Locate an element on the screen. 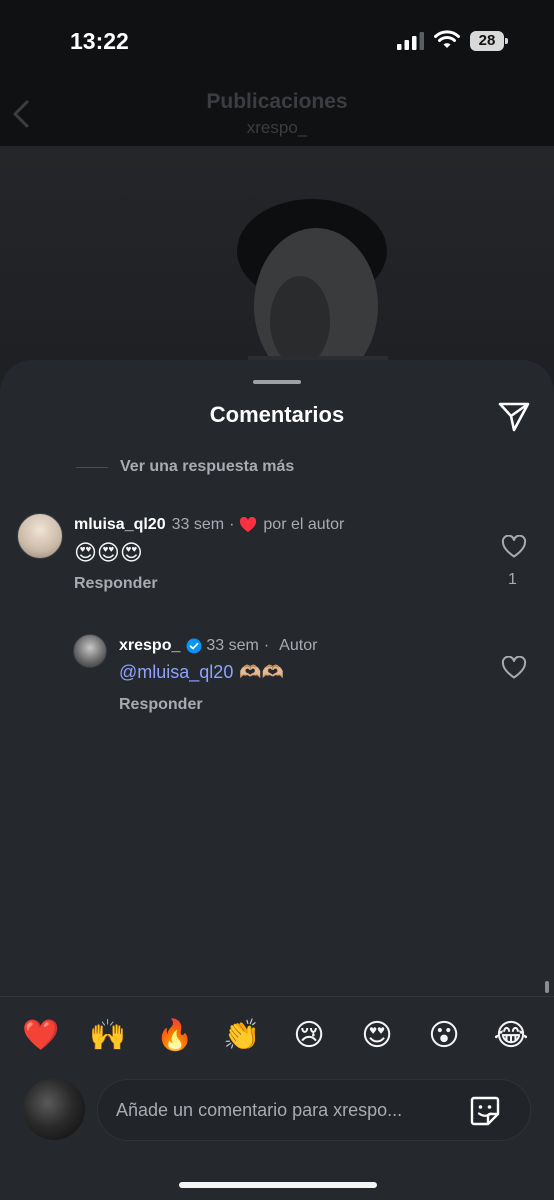  view-more-replies: Ver una respuesta más is located at coordinates (185, 467).